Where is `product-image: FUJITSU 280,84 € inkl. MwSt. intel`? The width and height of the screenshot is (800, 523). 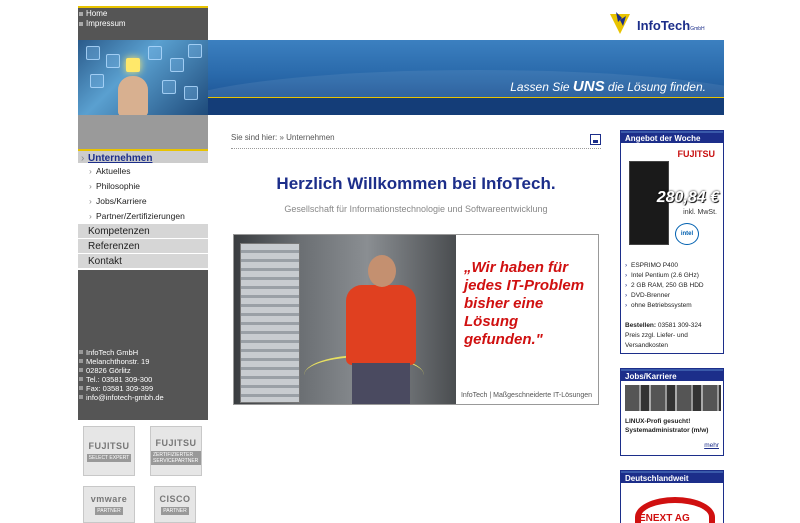 product-image: FUJITSU 280,84 € inkl. MwSt. intel is located at coordinates (673, 197).